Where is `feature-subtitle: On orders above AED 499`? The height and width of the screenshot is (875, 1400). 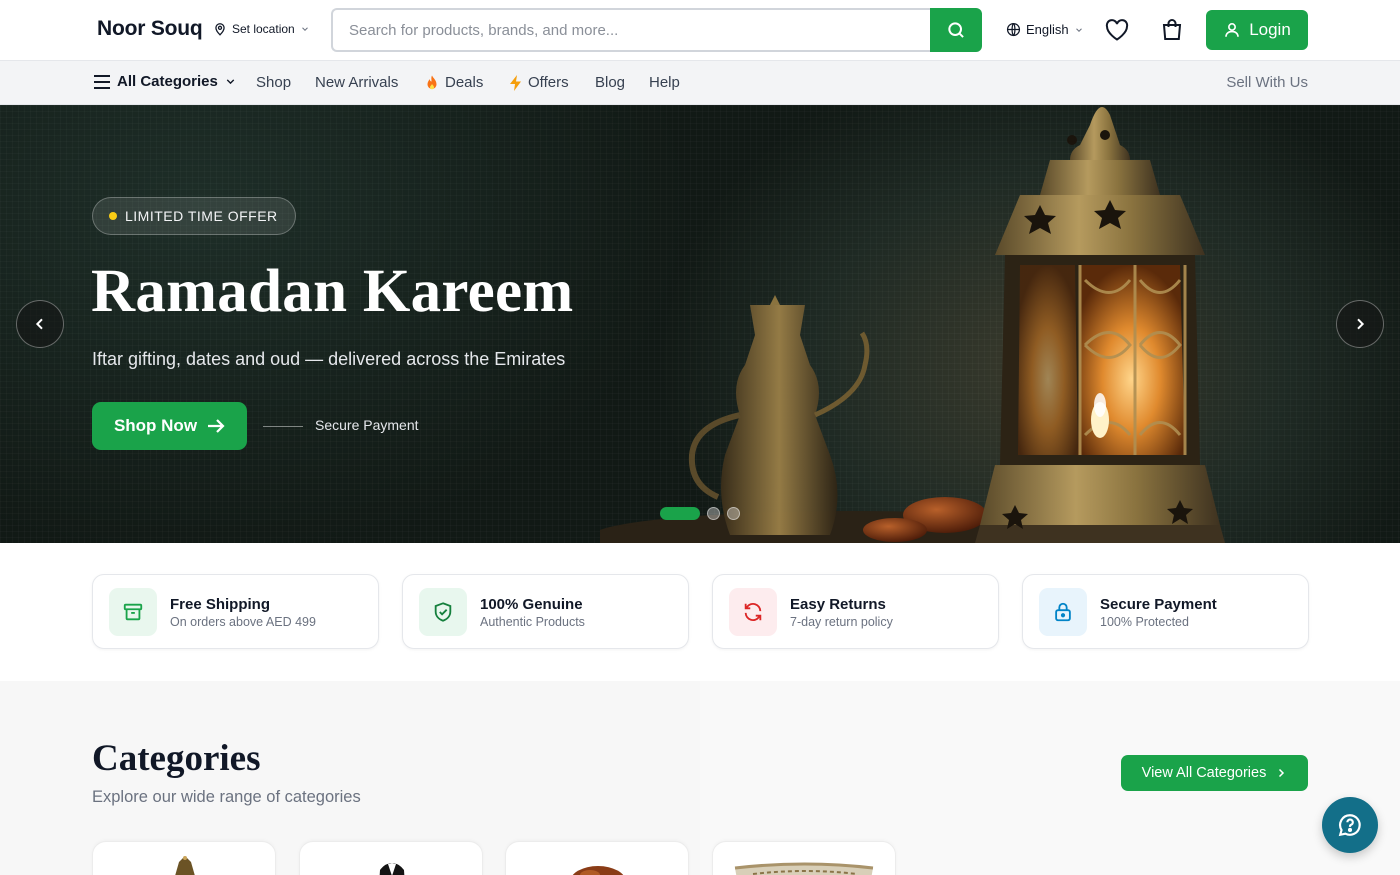
feature-subtitle: On orders above AED 499 is located at coordinates (243, 622).